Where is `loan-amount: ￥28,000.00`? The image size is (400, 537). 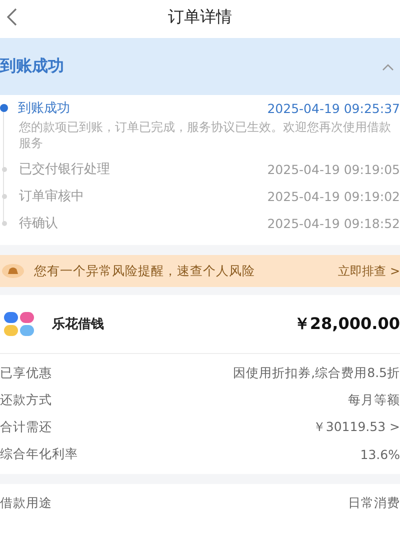 loan-amount: ￥28,000.00 is located at coordinates (347, 324).